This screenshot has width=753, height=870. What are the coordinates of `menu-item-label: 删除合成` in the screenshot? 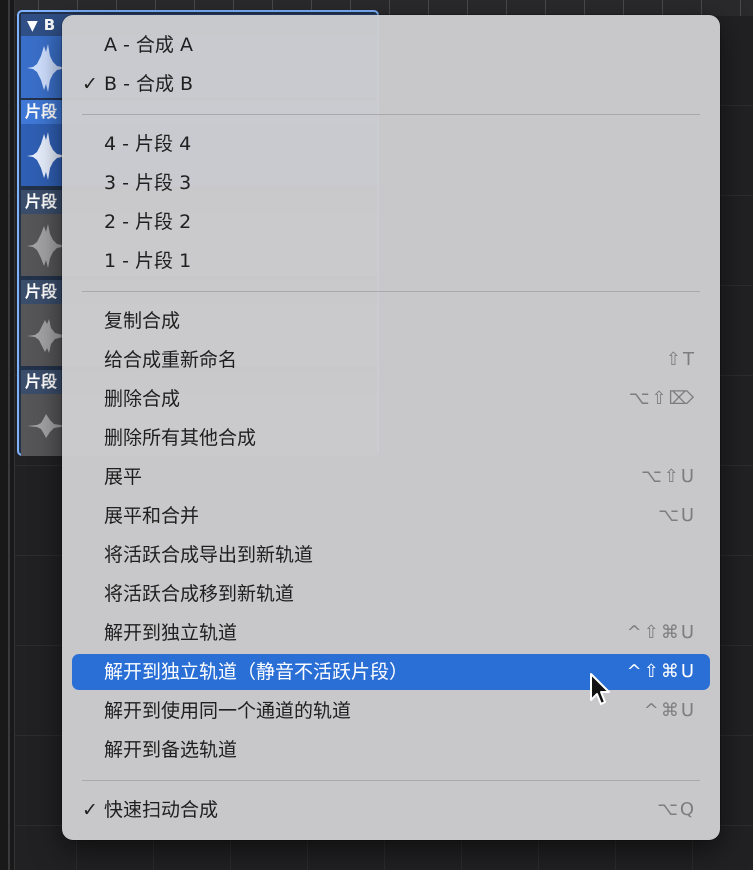 It's located at (142, 399).